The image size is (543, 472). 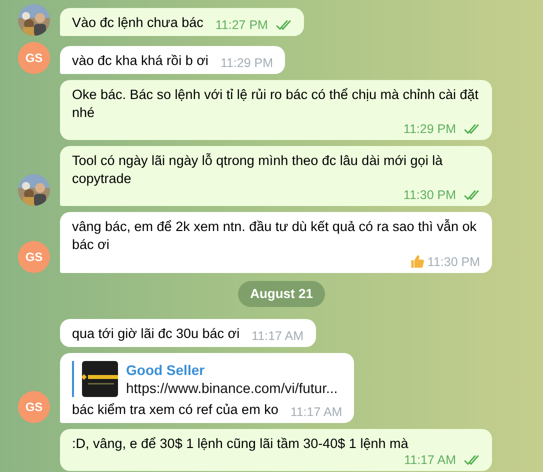 I want to click on date-badge: August 21, so click(x=281, y=293).